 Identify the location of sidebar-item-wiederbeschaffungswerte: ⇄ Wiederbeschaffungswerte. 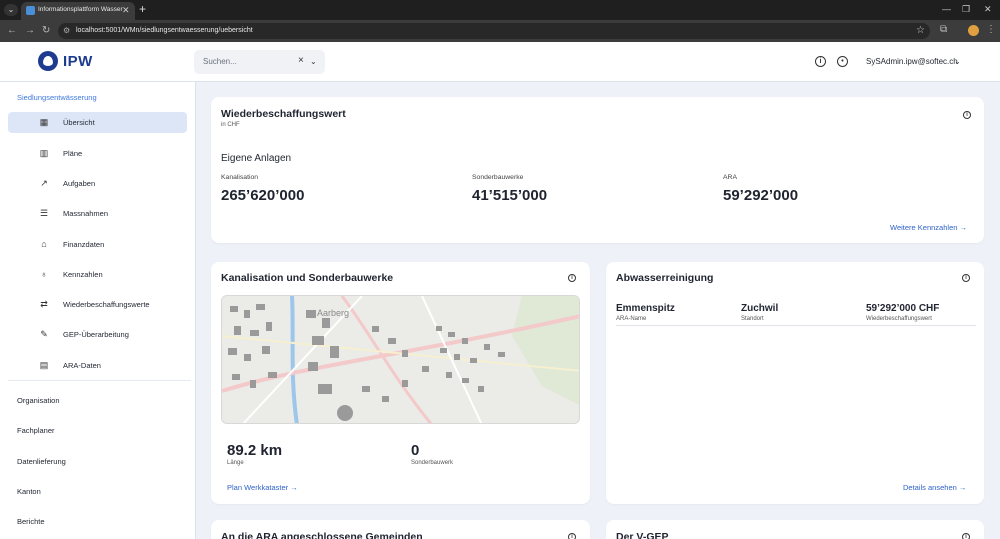
(97, 304).